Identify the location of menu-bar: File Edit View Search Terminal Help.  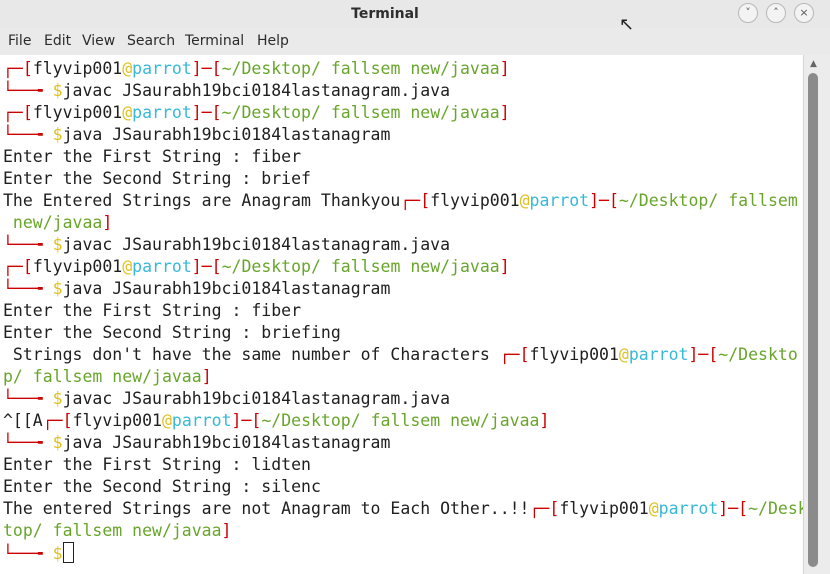
(415, 42).